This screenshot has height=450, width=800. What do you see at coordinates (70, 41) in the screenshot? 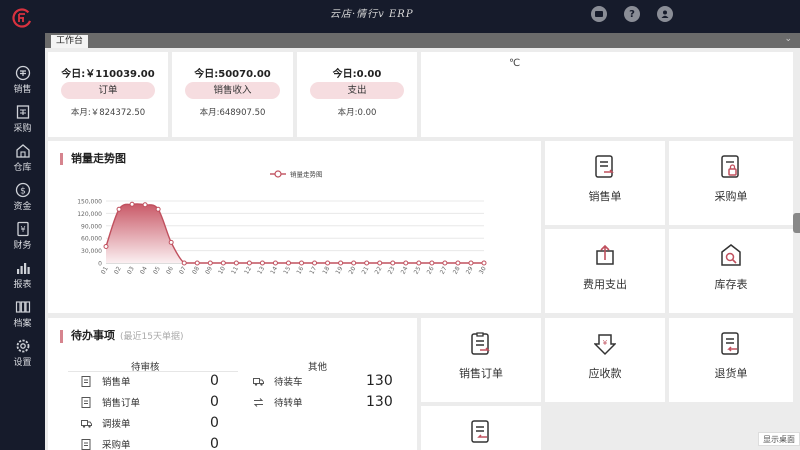
I see `tab-workbench: 工作台` at bounding box center [70, 41].